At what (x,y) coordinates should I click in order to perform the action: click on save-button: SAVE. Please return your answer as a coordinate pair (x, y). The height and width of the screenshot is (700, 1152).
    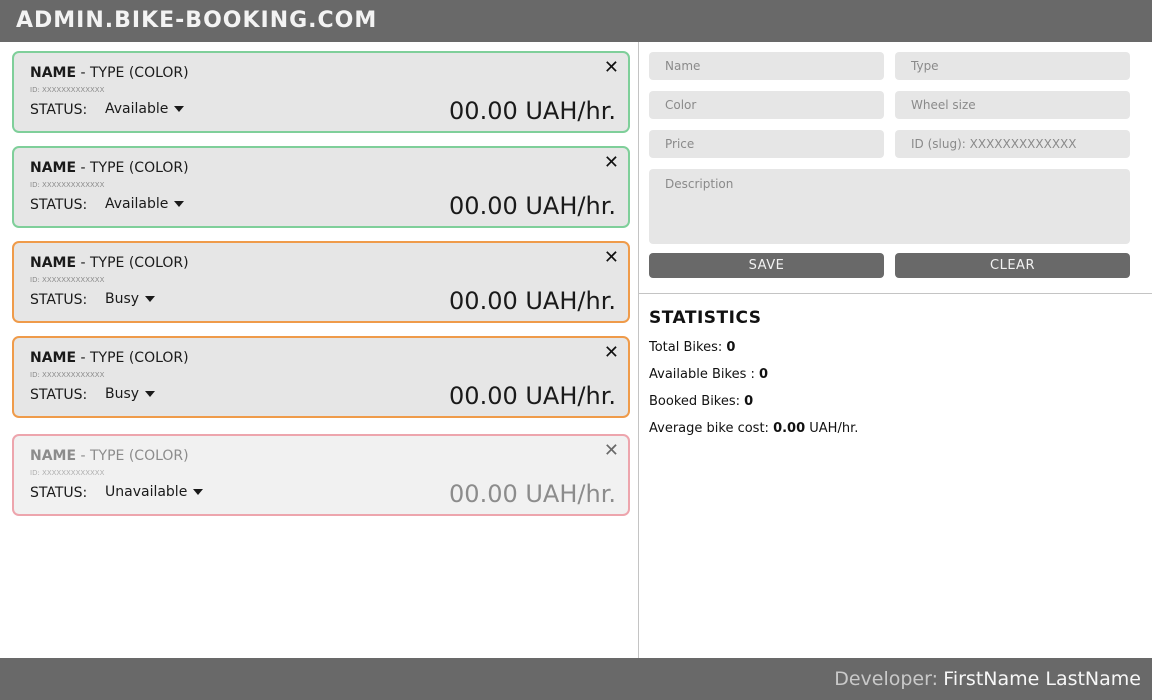
    Looking at the image, I should click on (766, 265).